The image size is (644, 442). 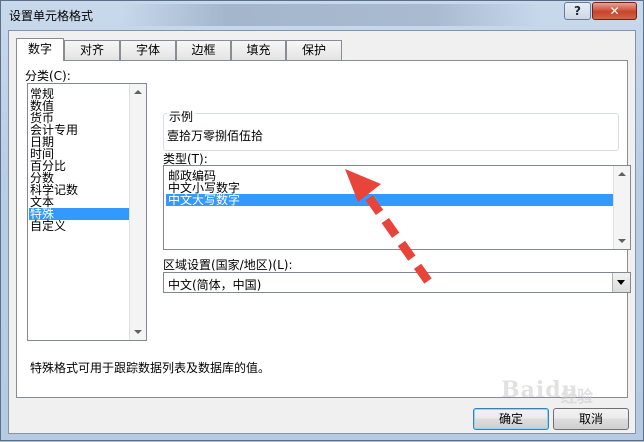 What do you see at coordinates (148, 50) in the screenshot?
I see `tab-font: 字体` at bounding box center [148, 50].